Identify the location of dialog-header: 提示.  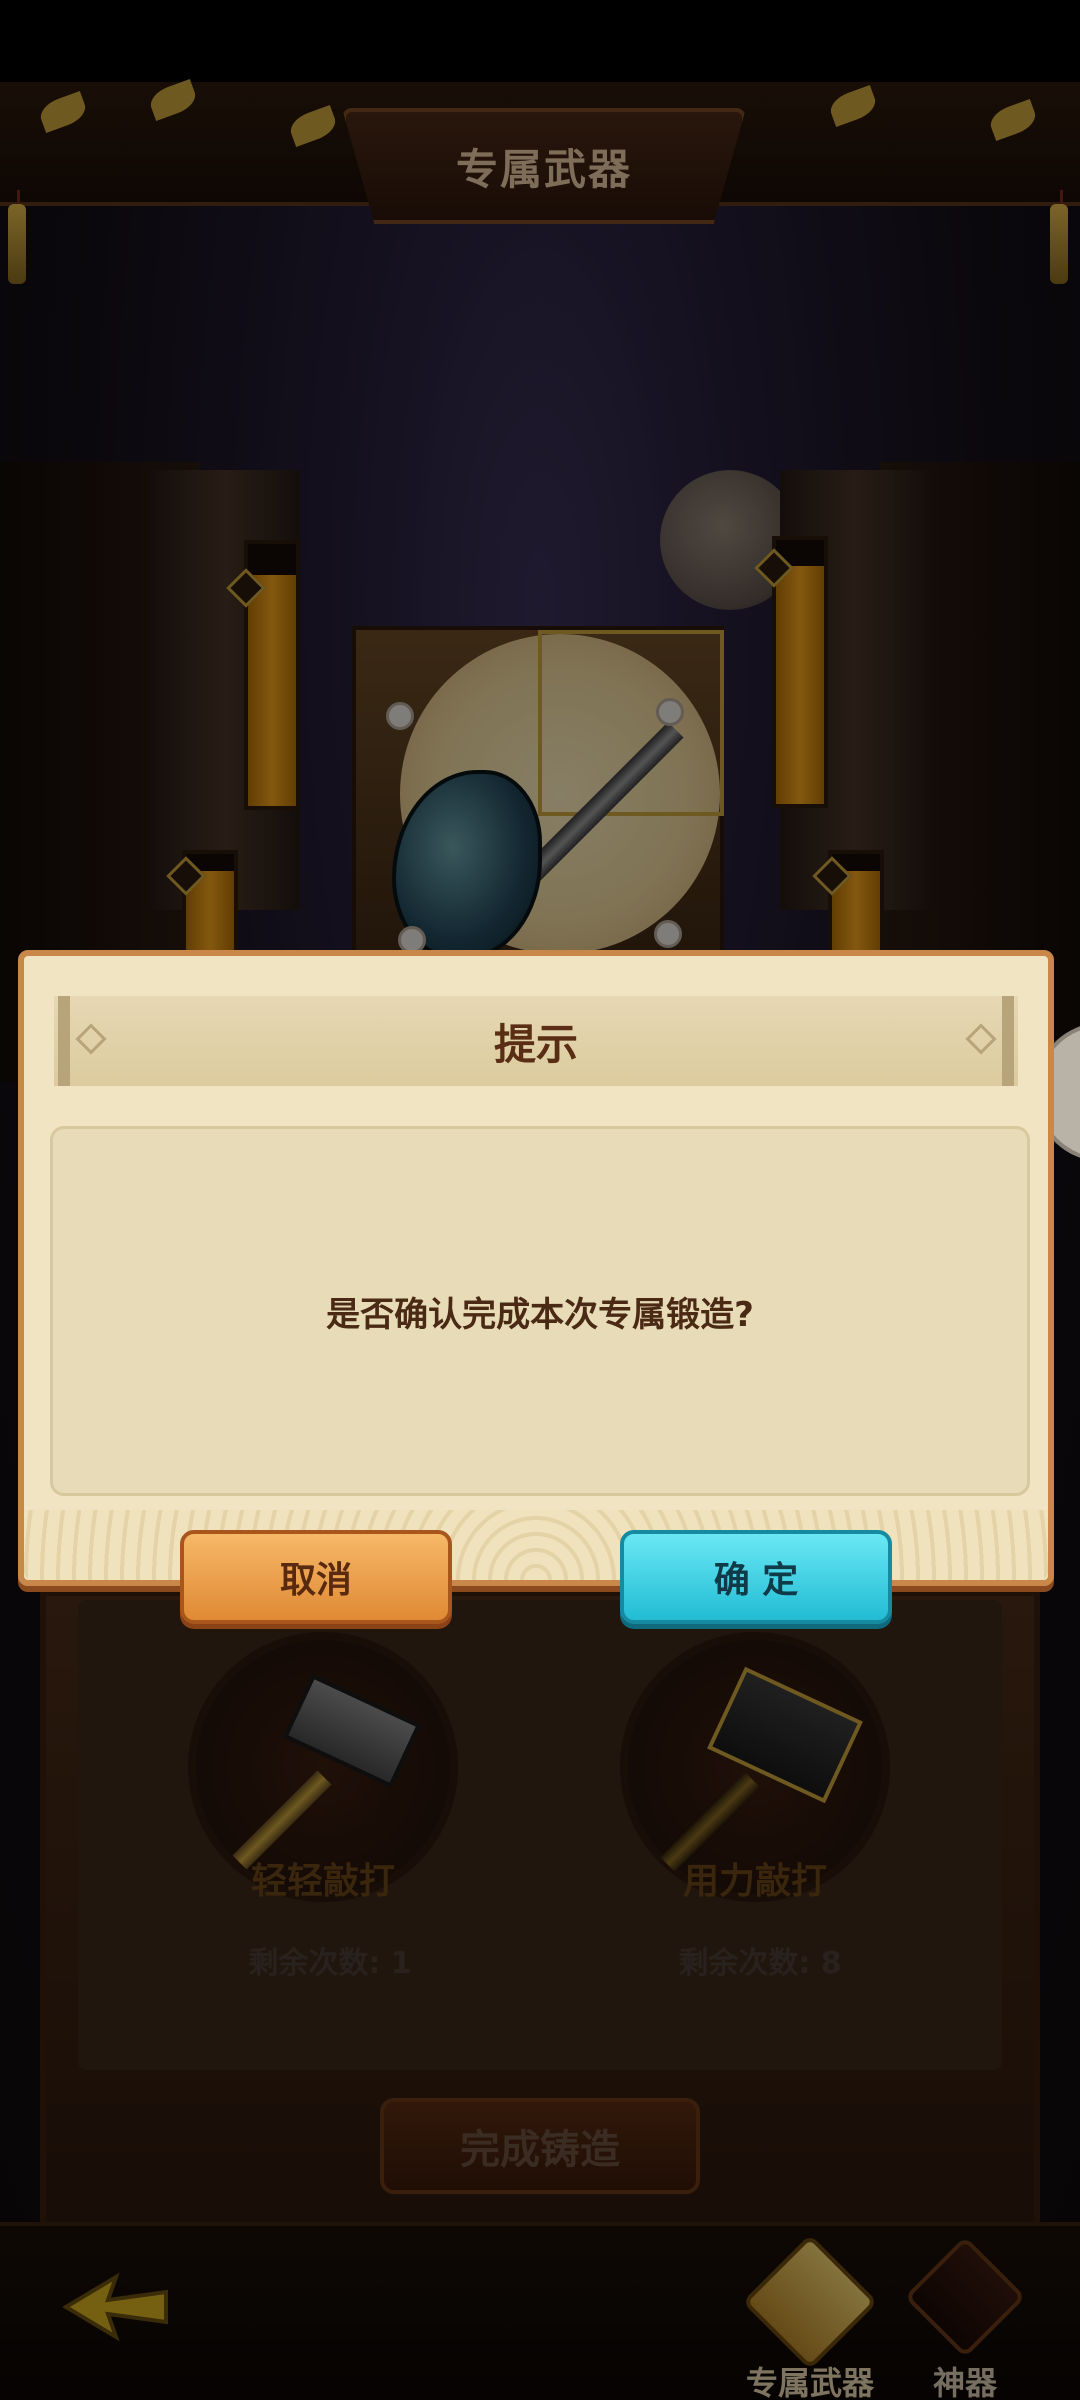
(536, 1041).